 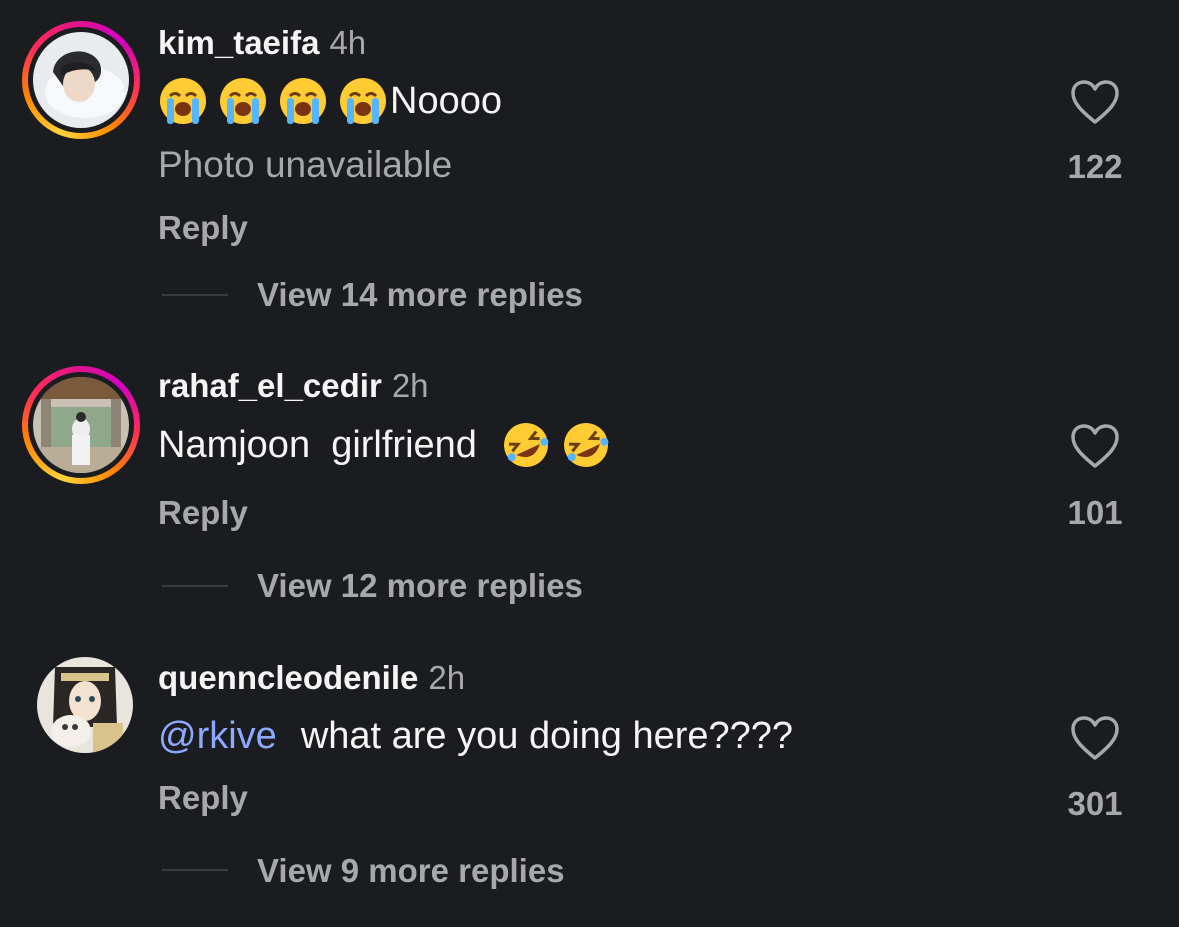 I want to click on comment-username: kim_taeifa 4h, so click(x=262, y=43).